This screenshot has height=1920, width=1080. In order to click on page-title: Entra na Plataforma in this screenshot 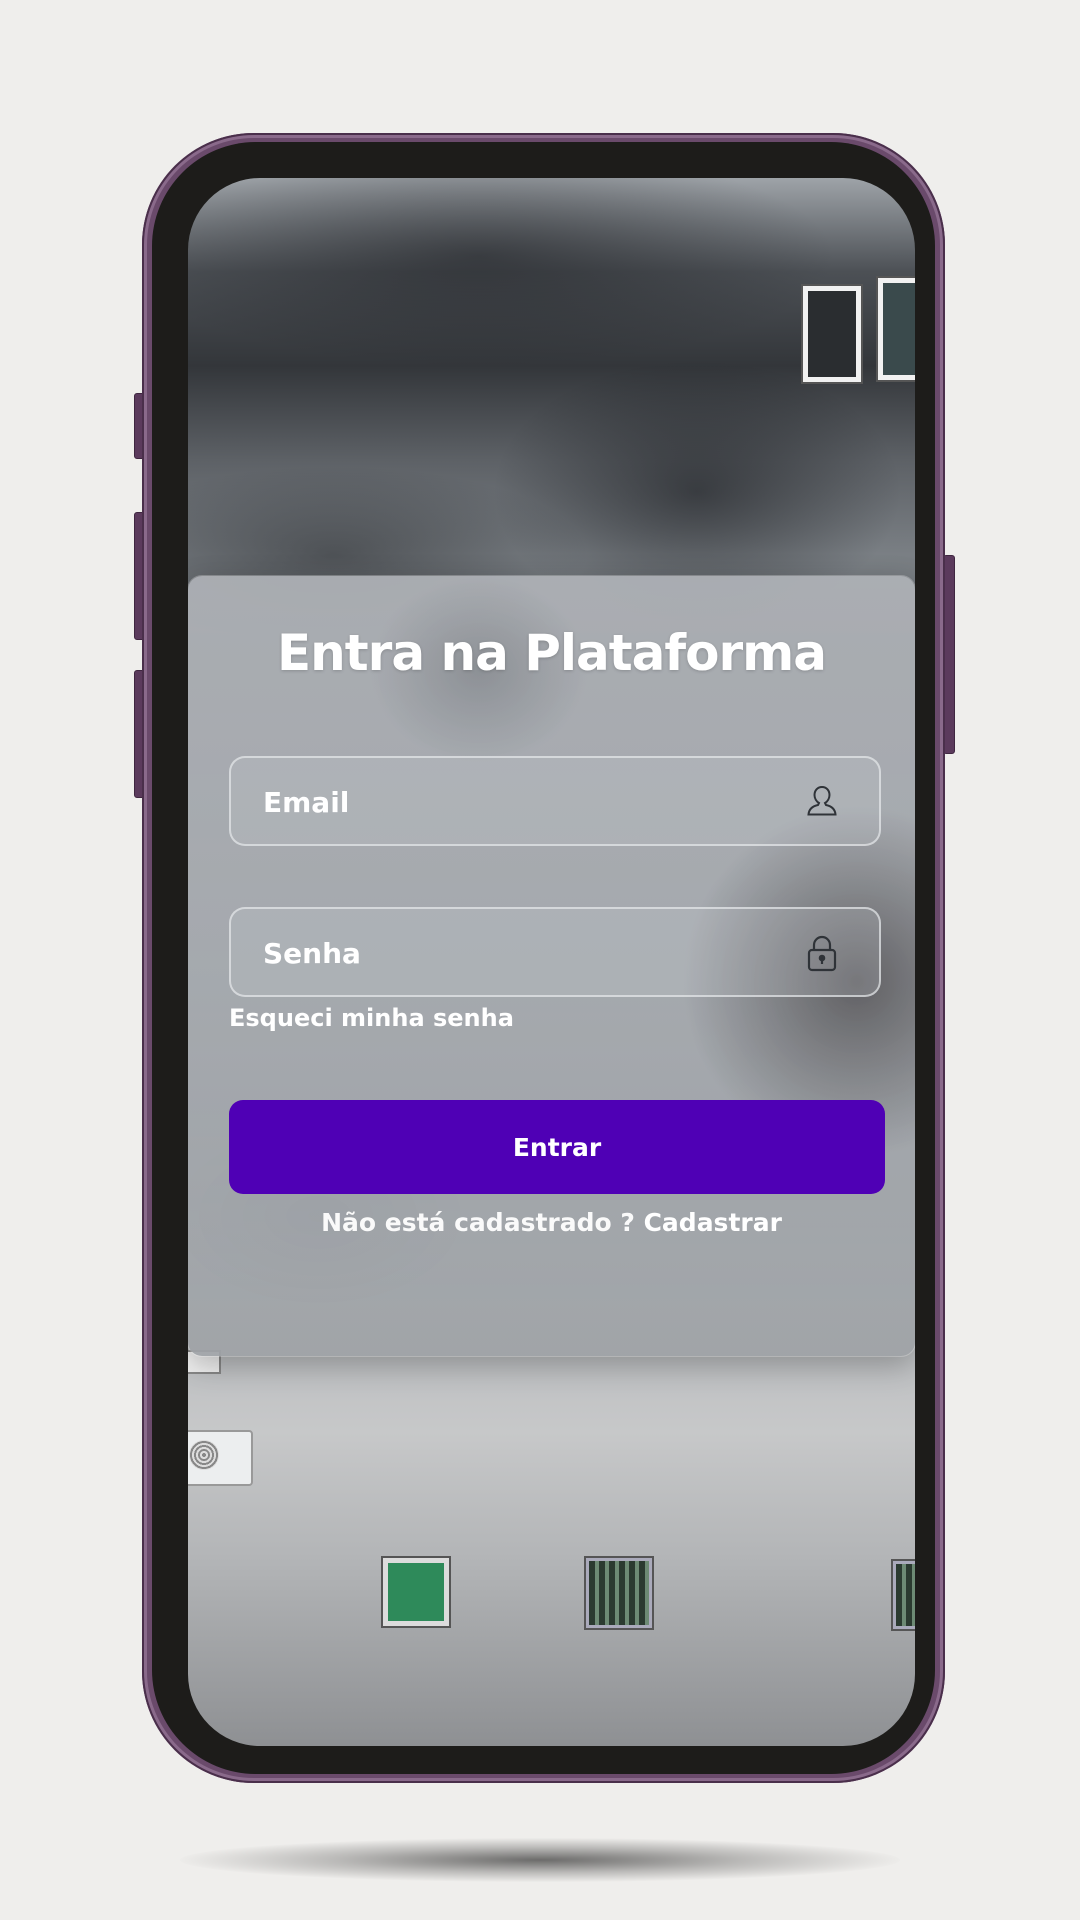, I will do `click(552, 653)`.